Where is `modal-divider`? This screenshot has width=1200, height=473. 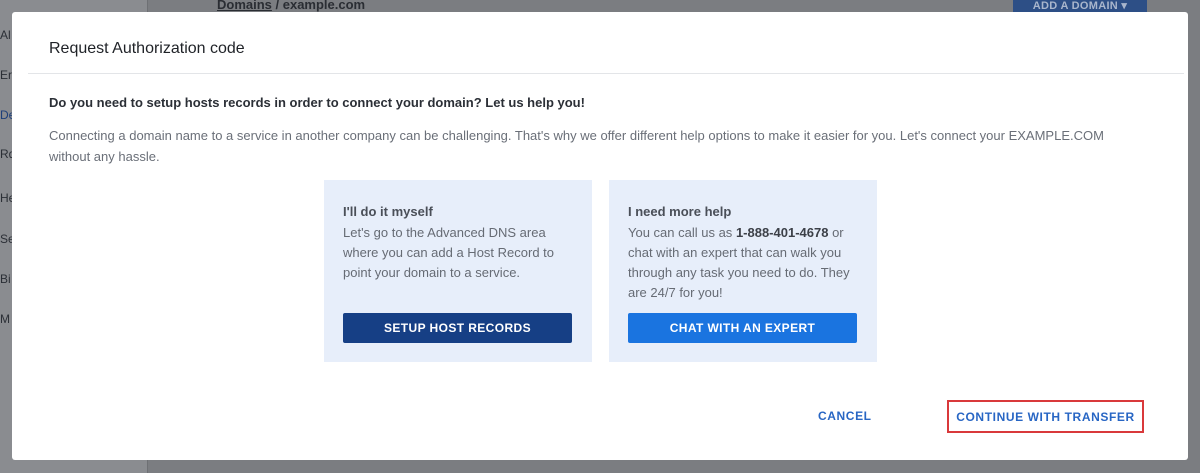
modal-divider is located at coordinates (606, 73).